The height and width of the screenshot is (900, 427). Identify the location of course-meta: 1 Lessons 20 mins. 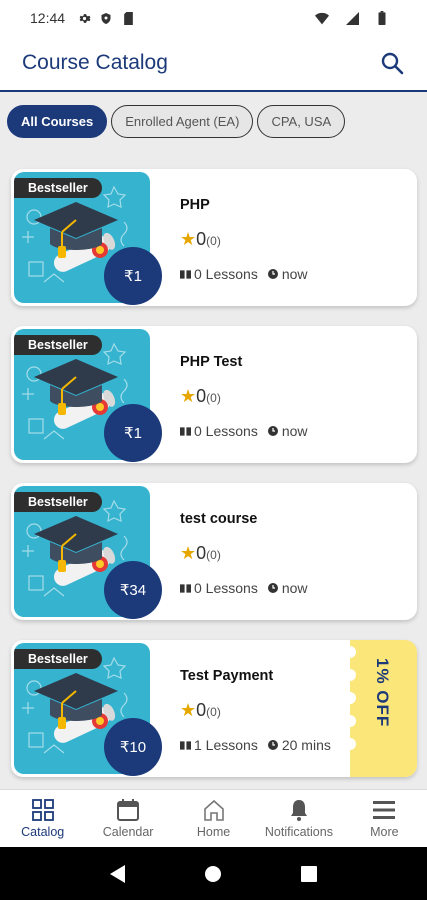
(255, 745).